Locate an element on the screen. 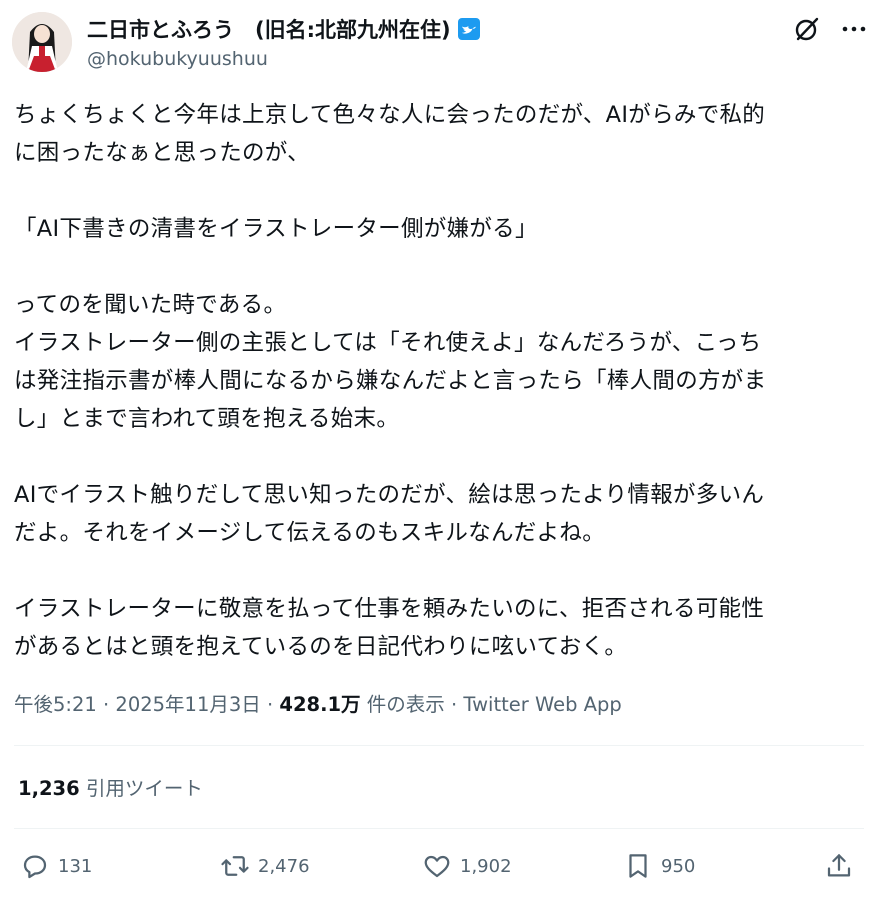 This screenshot has width=880, height=898. tweet-line: ってのを聞いた時である。 is located at coordinates (150, 305).